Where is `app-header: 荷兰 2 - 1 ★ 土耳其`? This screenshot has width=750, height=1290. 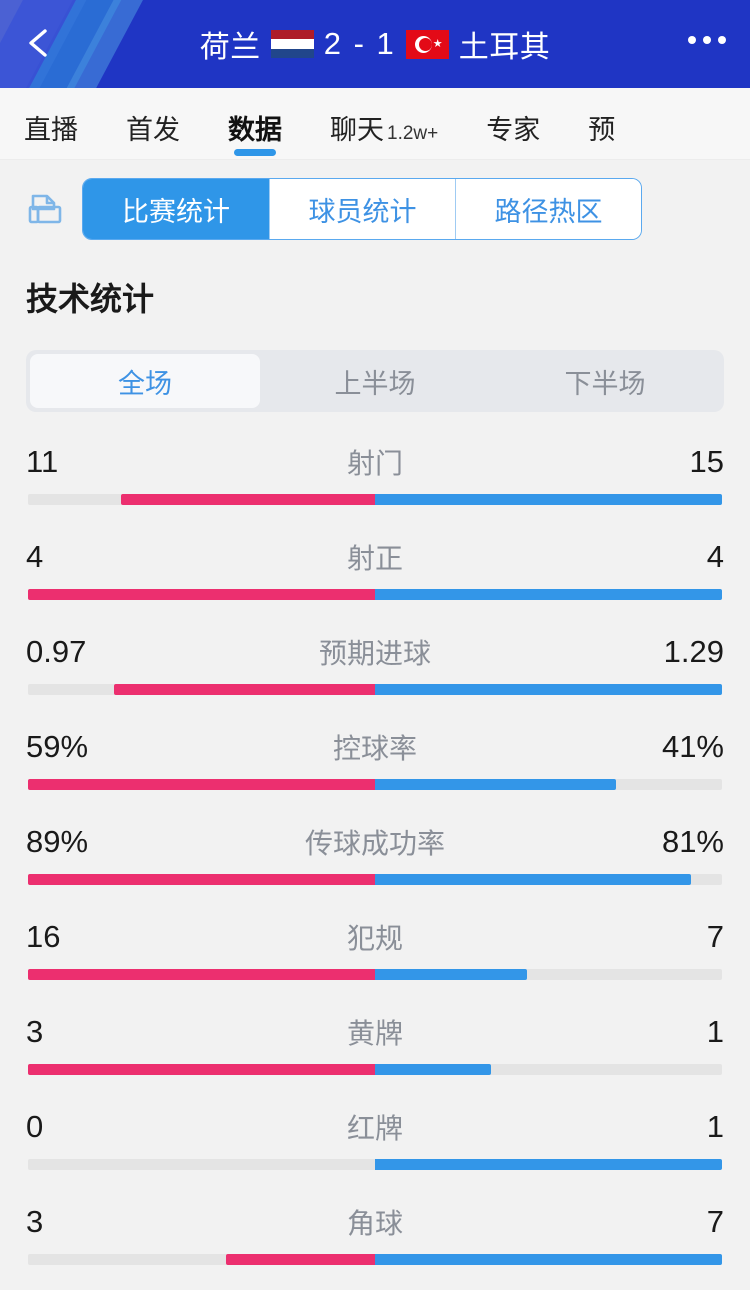 app-header: 荷兰 2 - 1 ★ 土耳其 is located at coordinates (375, 44).